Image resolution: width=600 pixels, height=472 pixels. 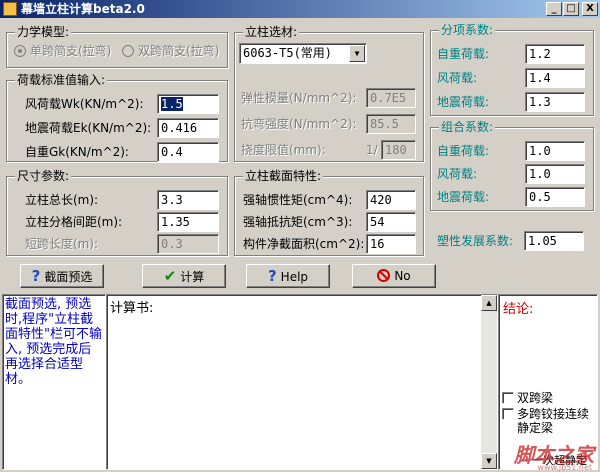 What do you see at coordinates (467, 127) in the screenshot?
I see `combo-factors-title: 组合系数:` at bounding box center [467, 127].